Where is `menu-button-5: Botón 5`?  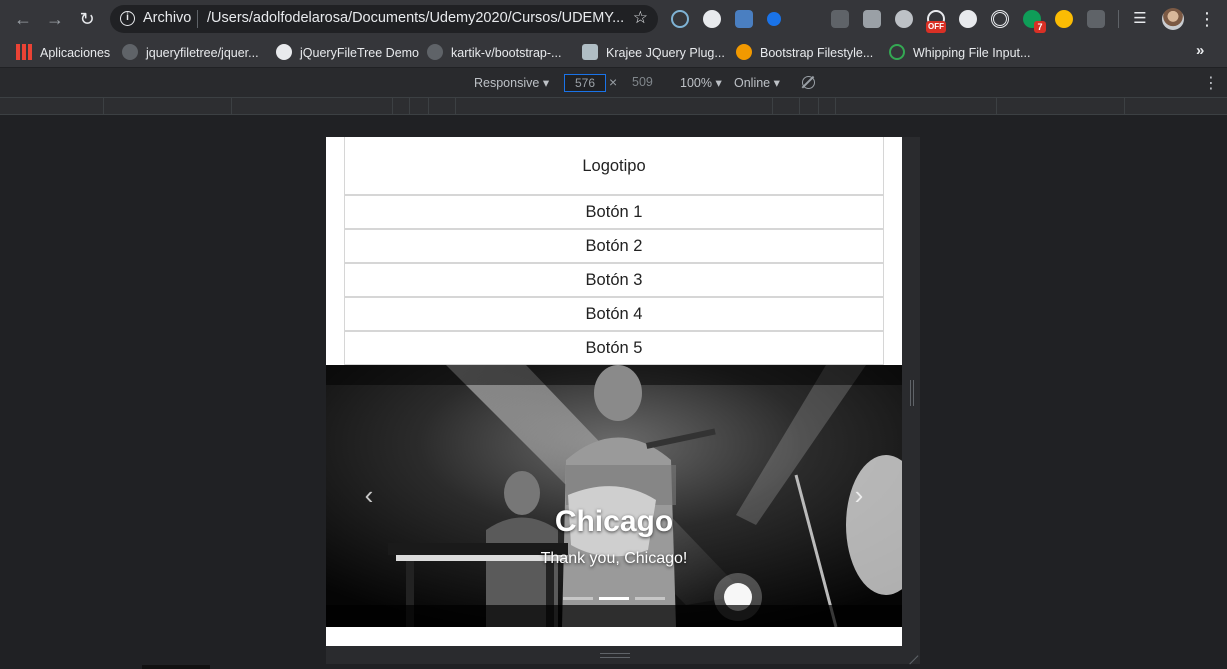 menu-button-5: Botón 5 is located at coordinates (614, 348).